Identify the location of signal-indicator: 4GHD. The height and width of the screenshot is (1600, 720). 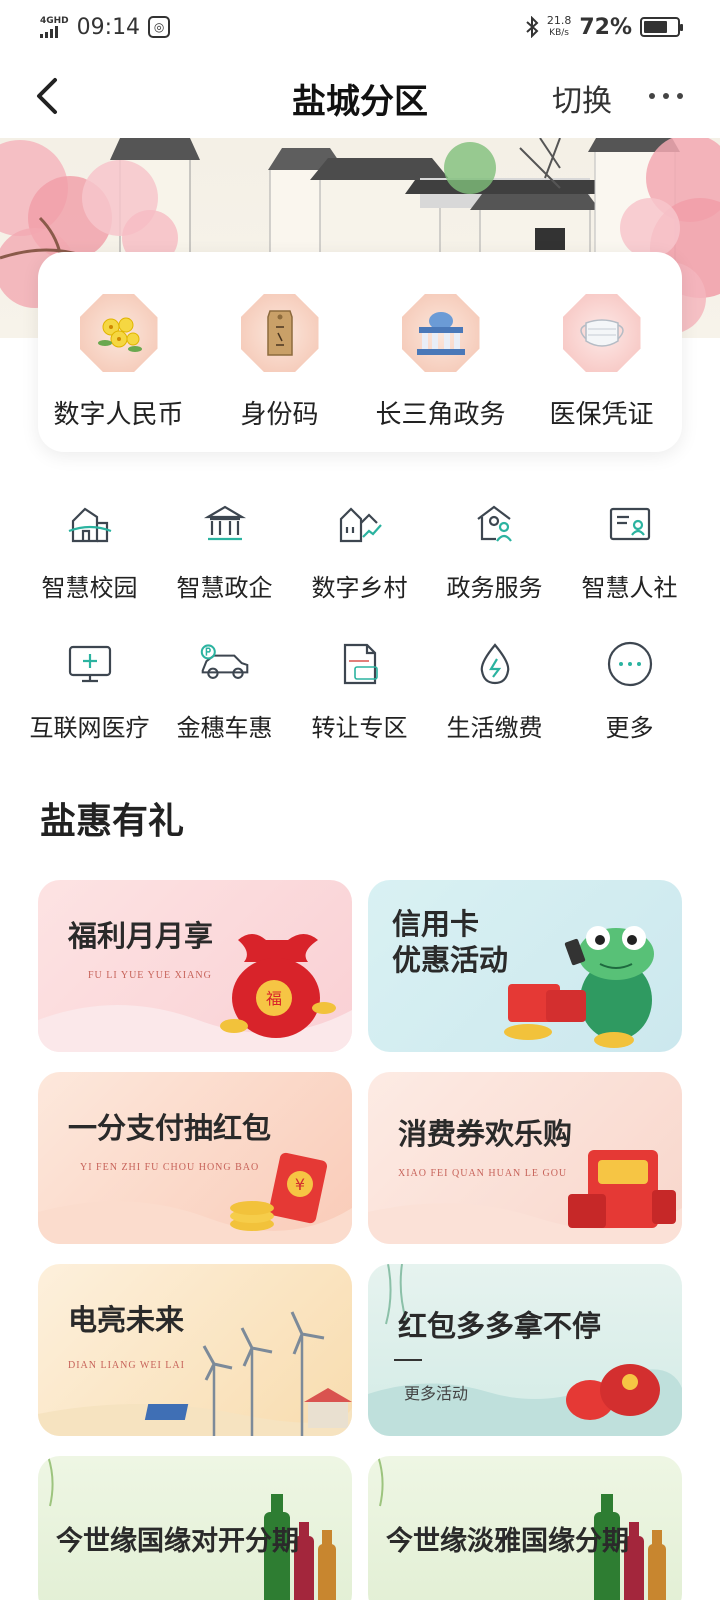
(54, 26).